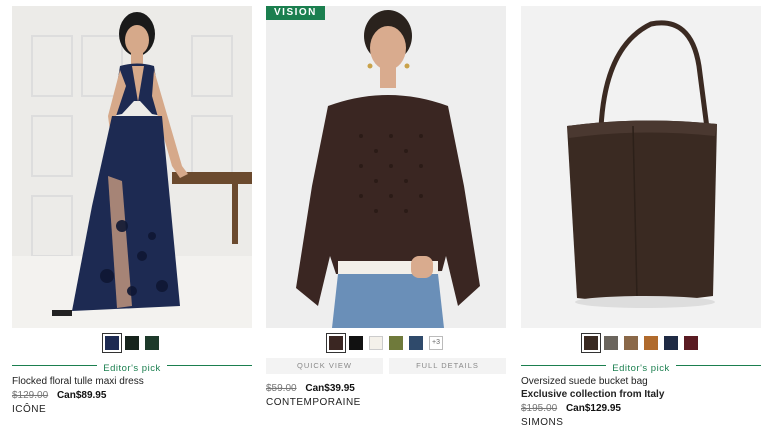 This screenshot has width=768, height=426. I want to click on product-name: Flocked floral tulle maxi dress, so click(132, 381).